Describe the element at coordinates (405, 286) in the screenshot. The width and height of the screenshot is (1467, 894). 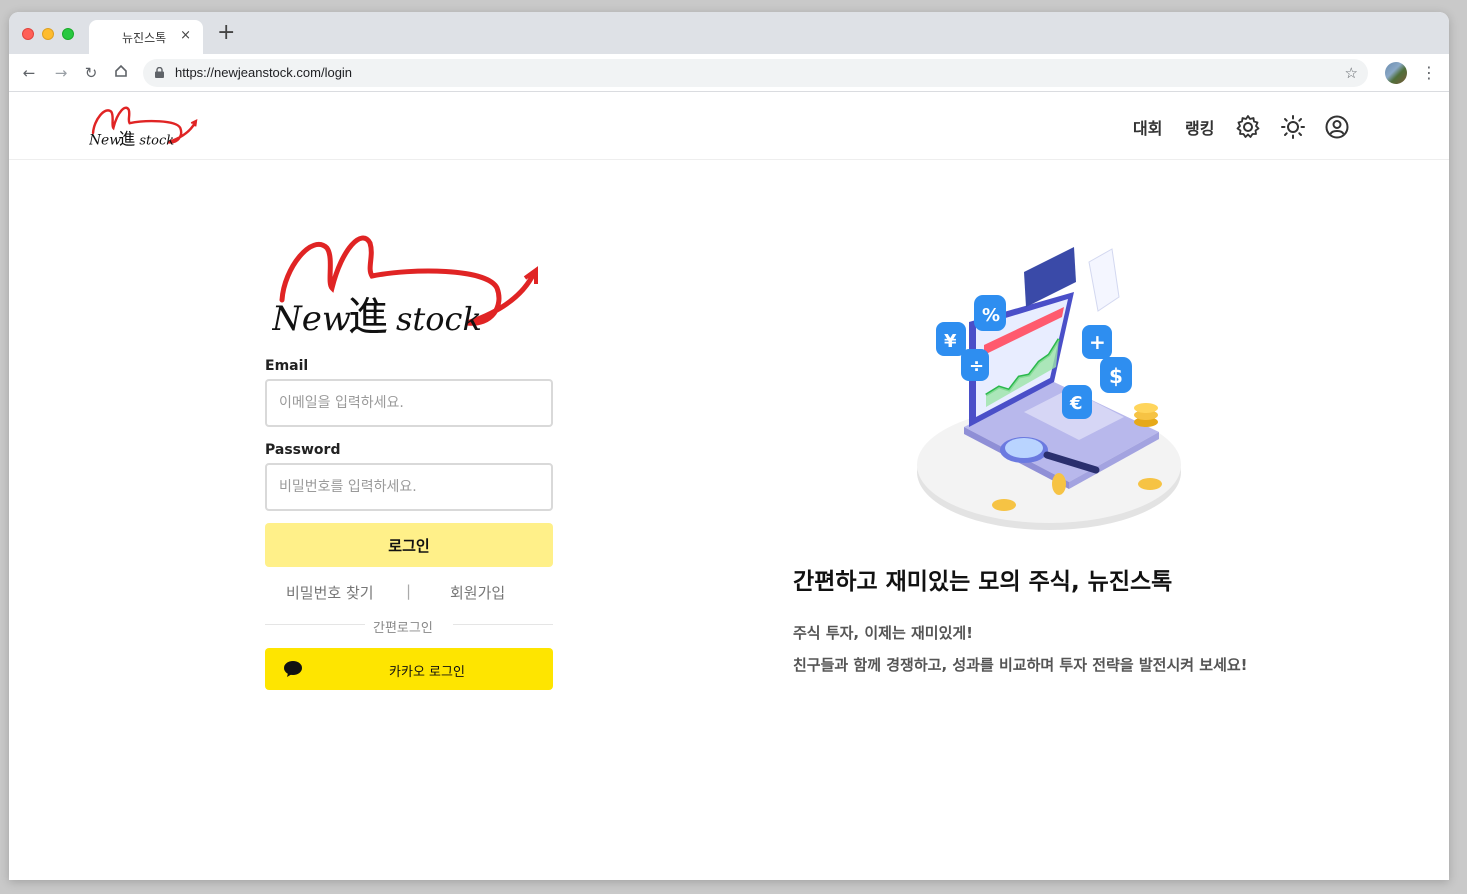
I see `brand-logo: New 進 stock` at that location.